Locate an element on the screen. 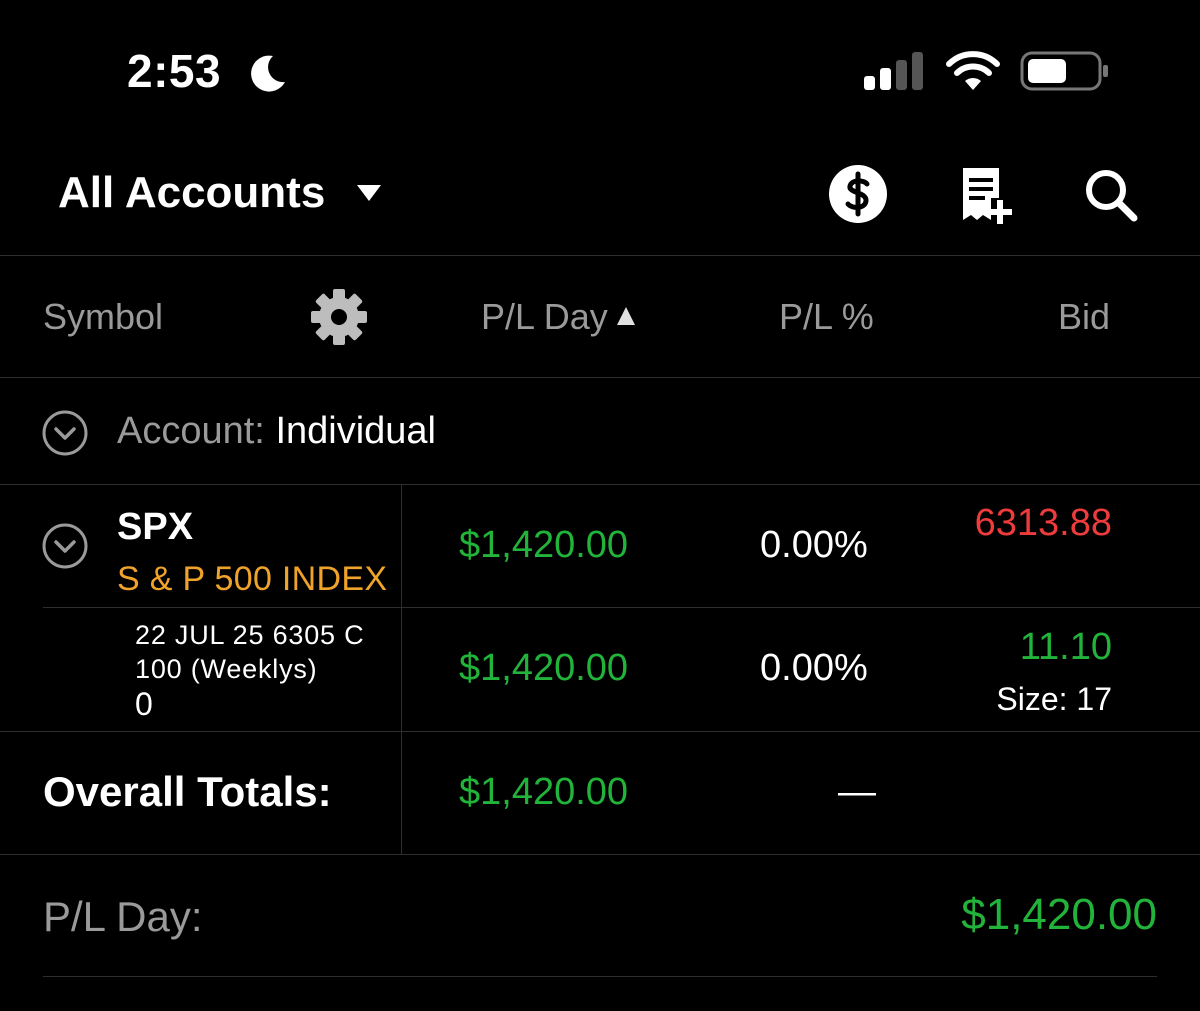 The height and width of the screenshot is (1011, 1200). account-selector: All Accounts is located at coordinates (191, 193).